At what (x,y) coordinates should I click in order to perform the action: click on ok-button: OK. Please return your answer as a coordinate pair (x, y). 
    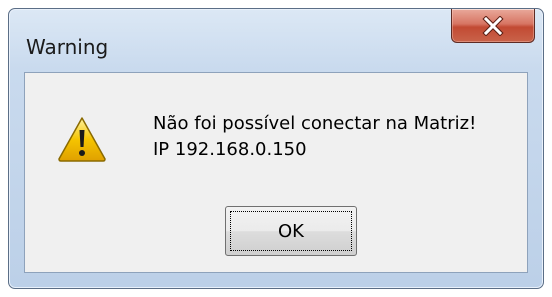
    Looking at the image, I should click on (291, 231).